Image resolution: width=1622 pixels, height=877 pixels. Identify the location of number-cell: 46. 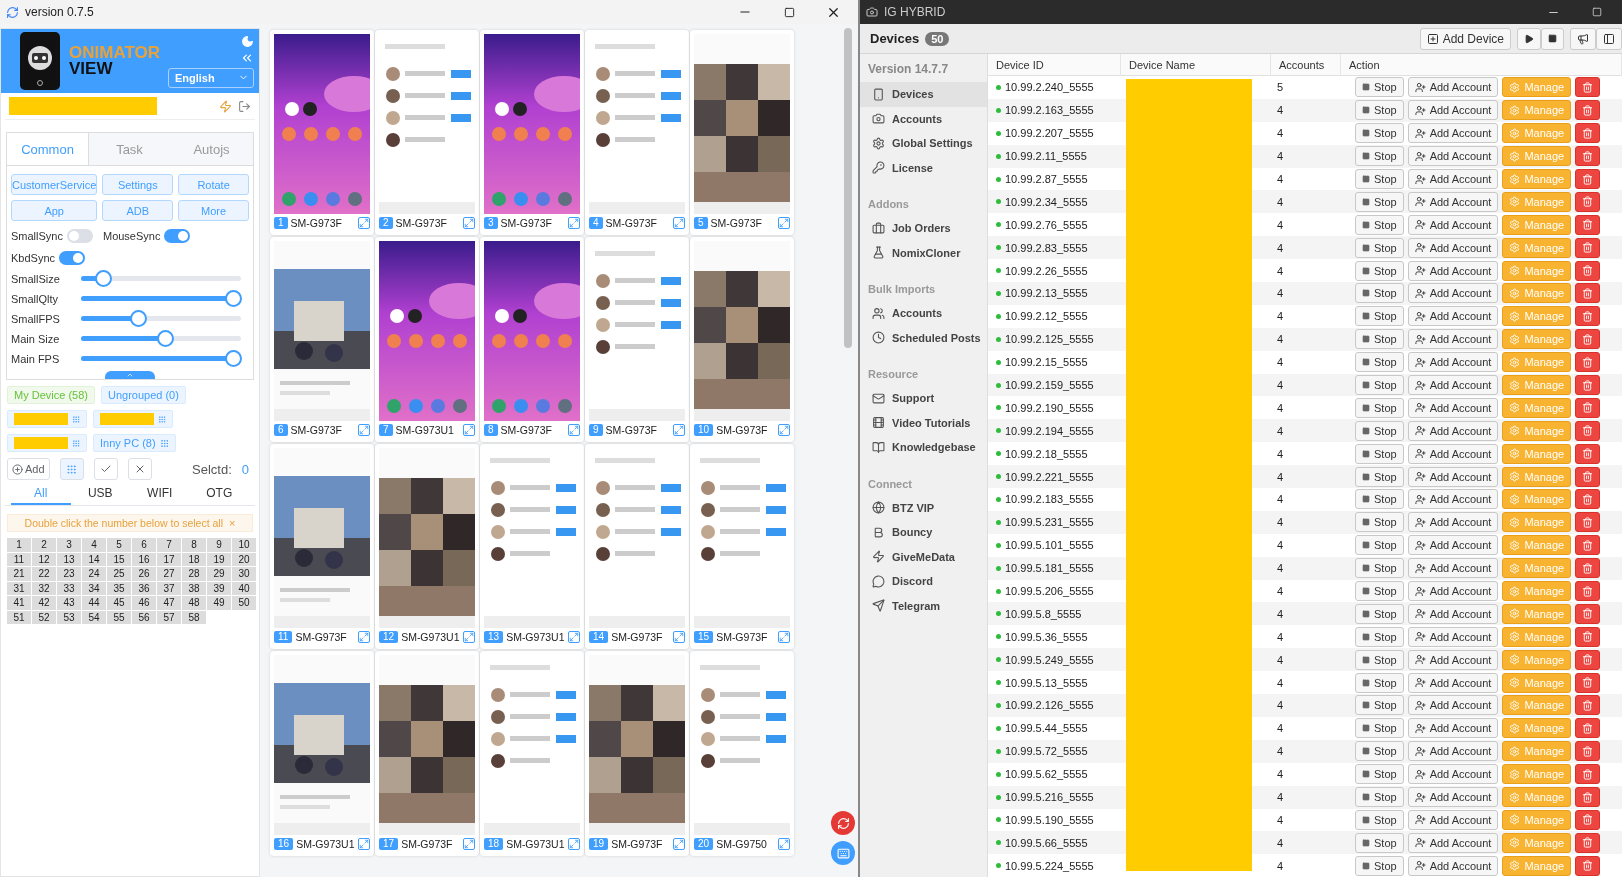
(144, 603).